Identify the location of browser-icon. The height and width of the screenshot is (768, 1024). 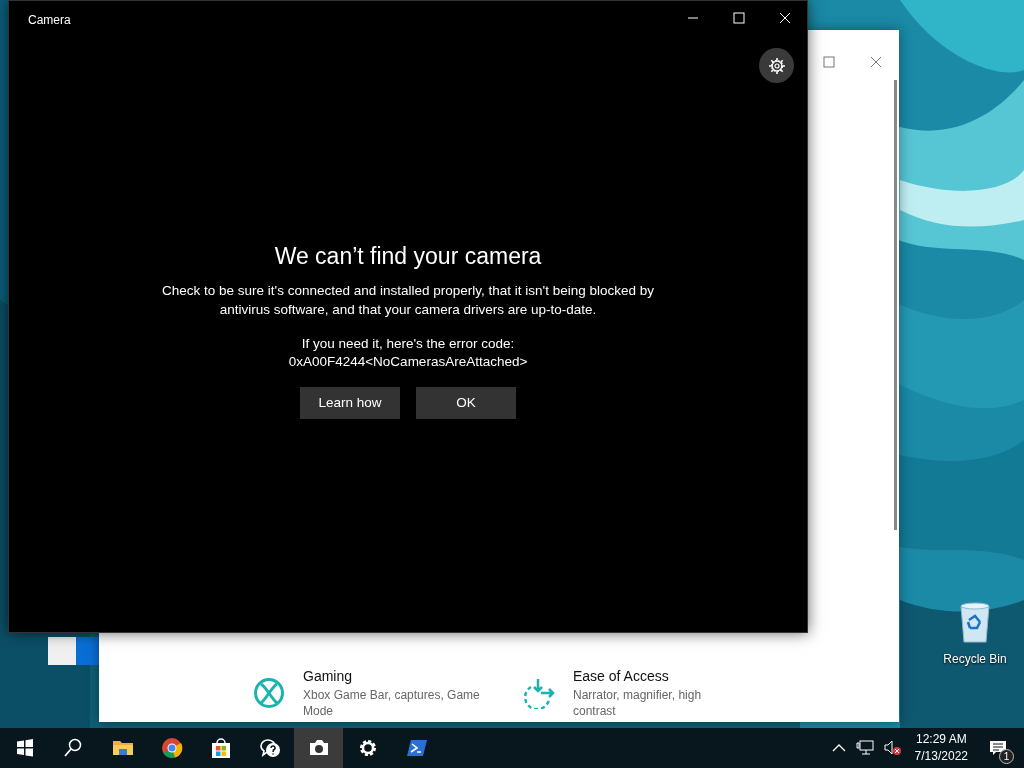
(171, 748).